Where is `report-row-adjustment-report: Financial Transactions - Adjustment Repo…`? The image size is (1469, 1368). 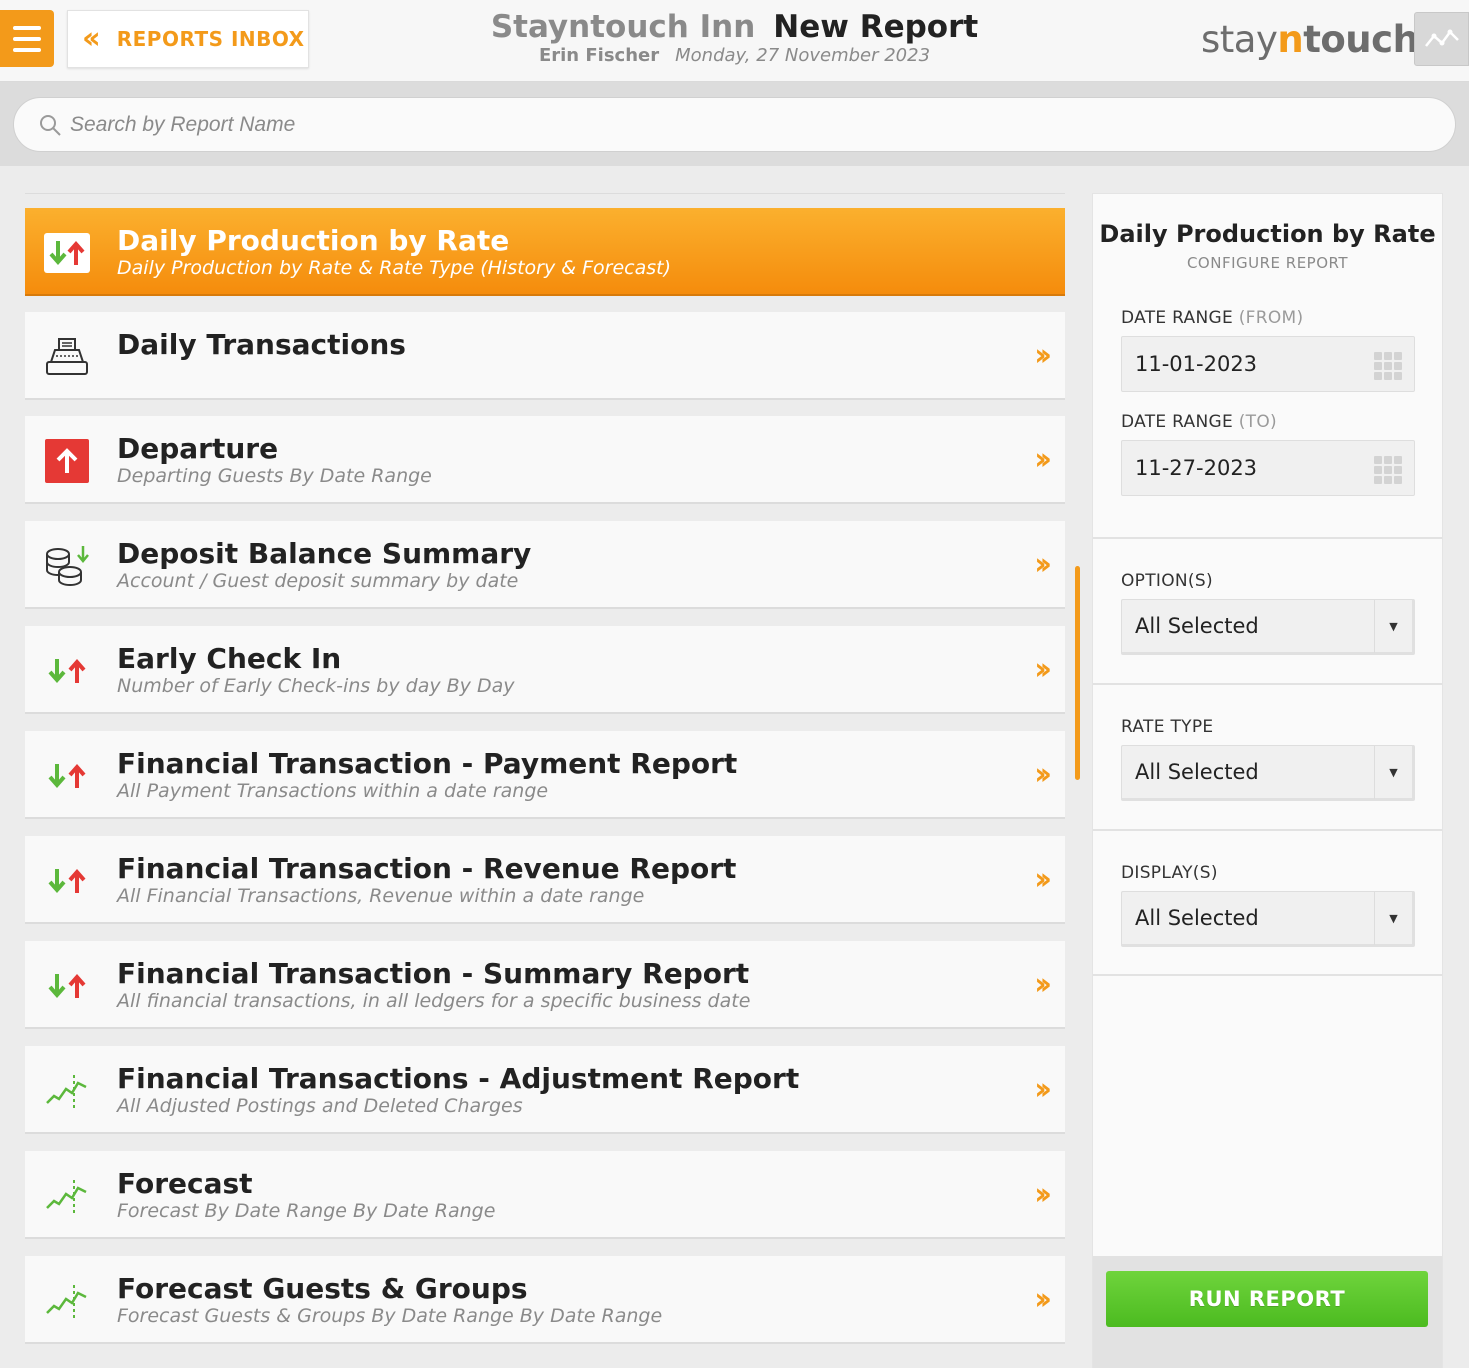
report-row-adjustment-report: Financial Transactions - Adjustment Repo… is located at coordinates (545, 1090).